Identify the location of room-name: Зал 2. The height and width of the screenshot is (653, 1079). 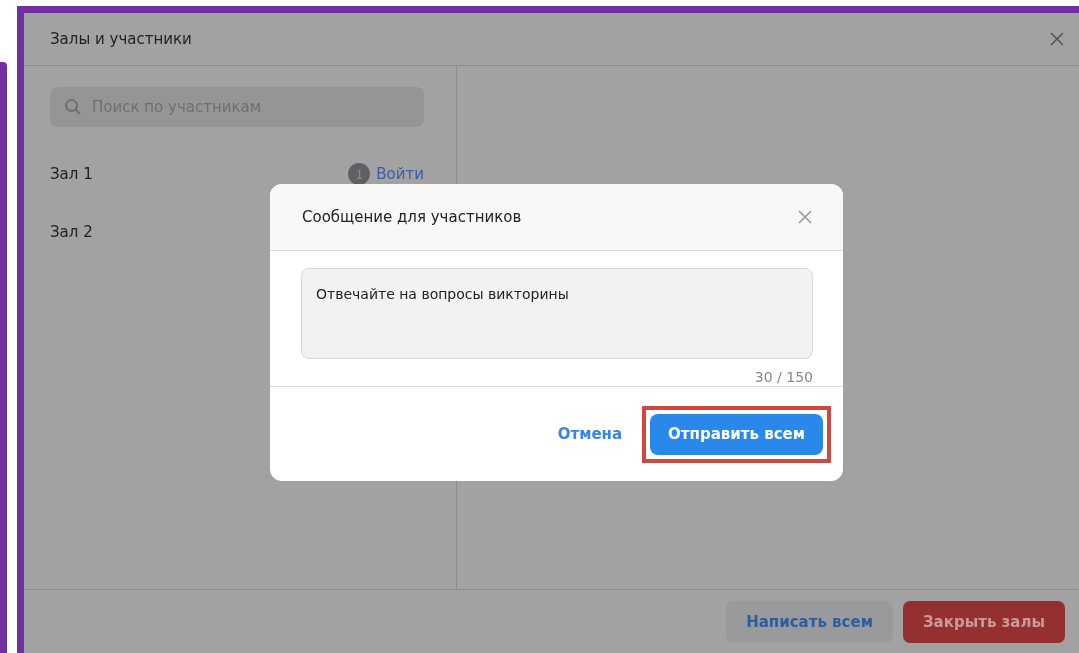
(71, 232).